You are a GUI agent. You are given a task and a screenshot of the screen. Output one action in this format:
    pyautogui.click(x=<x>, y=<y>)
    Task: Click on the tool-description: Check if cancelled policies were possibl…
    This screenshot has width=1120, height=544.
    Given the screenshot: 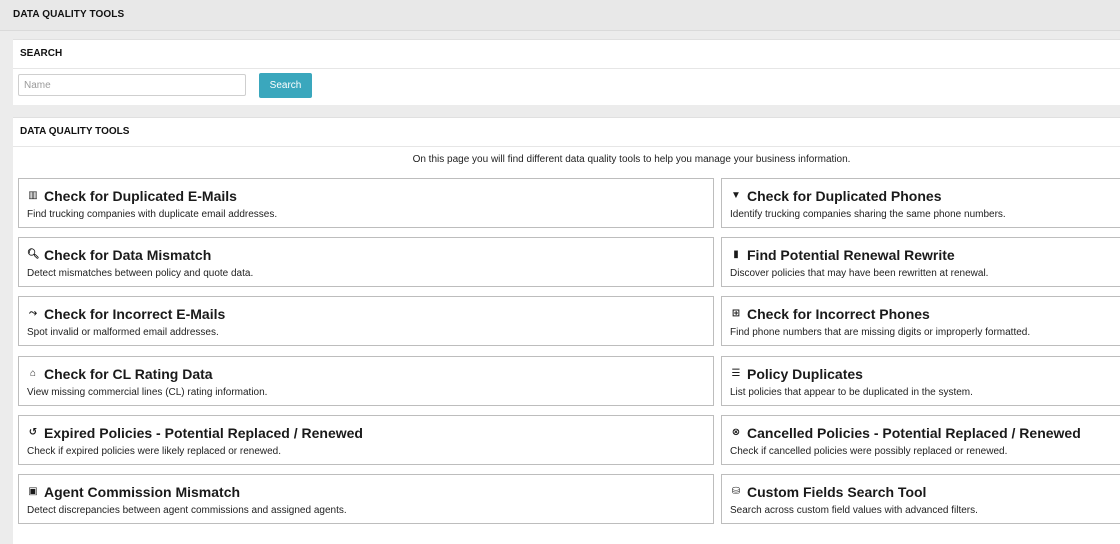 What is the action you would take?
    pyautogui.click(x=869, y=451)
    